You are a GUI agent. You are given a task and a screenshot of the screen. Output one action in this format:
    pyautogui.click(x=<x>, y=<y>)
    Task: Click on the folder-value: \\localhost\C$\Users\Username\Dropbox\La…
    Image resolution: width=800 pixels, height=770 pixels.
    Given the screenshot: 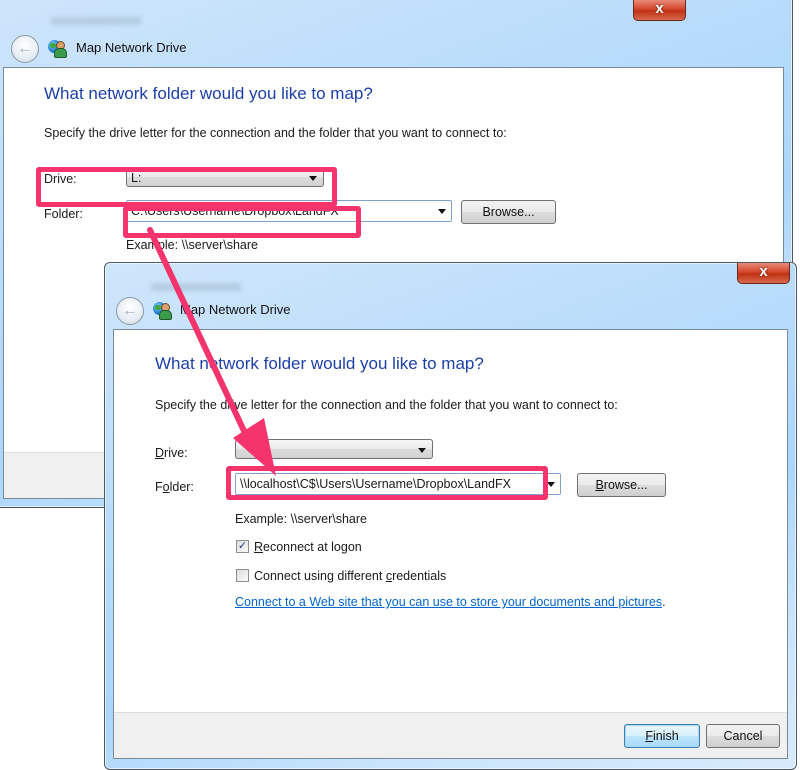 What is the action you would take?
    pyautogui.click(x=375, y=484)
    